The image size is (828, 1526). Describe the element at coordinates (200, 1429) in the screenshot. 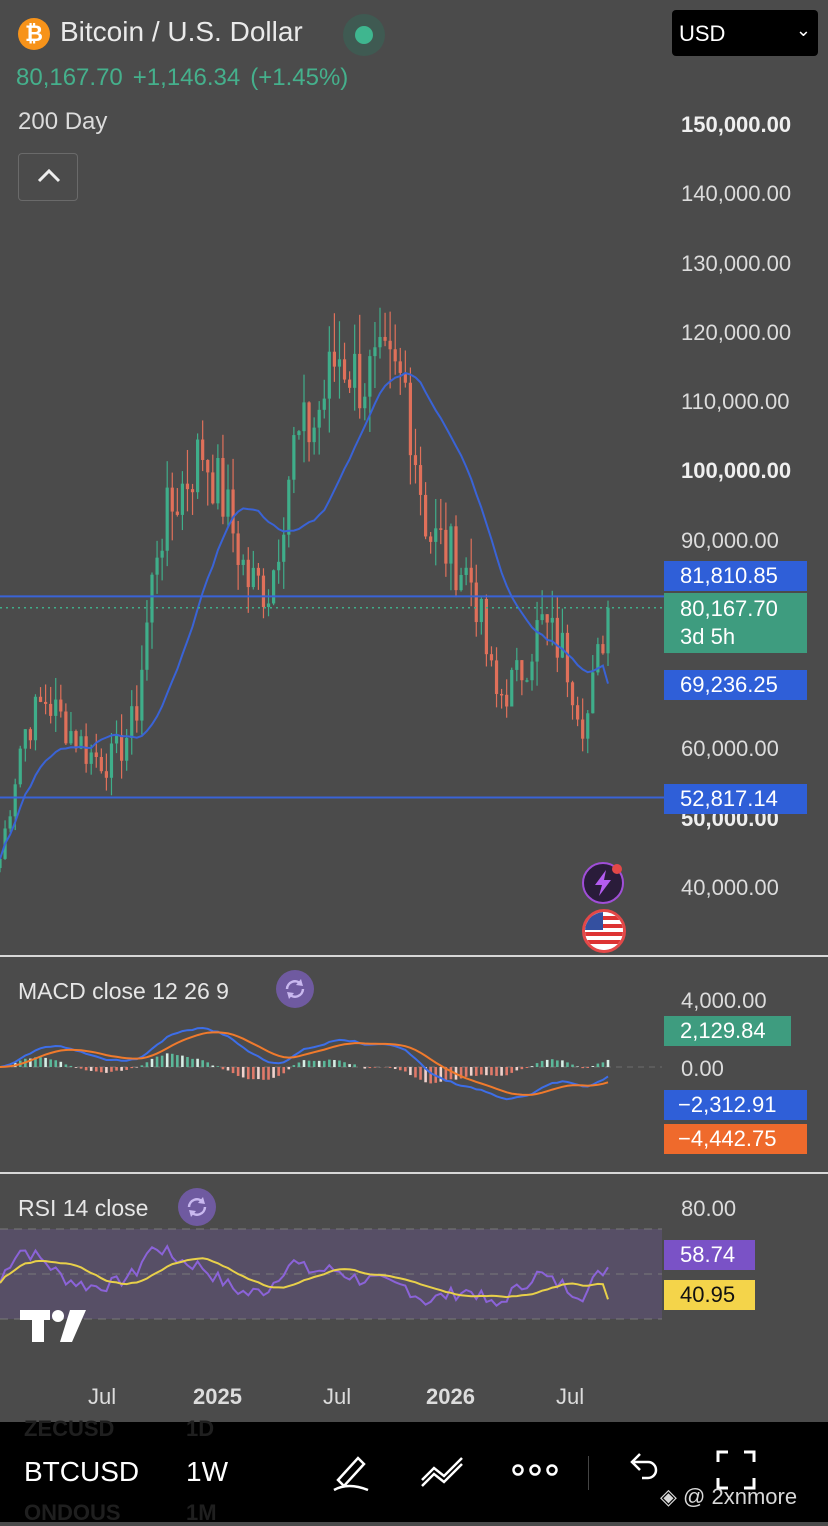

I see `interval-picker-prev: 1D` at that location.